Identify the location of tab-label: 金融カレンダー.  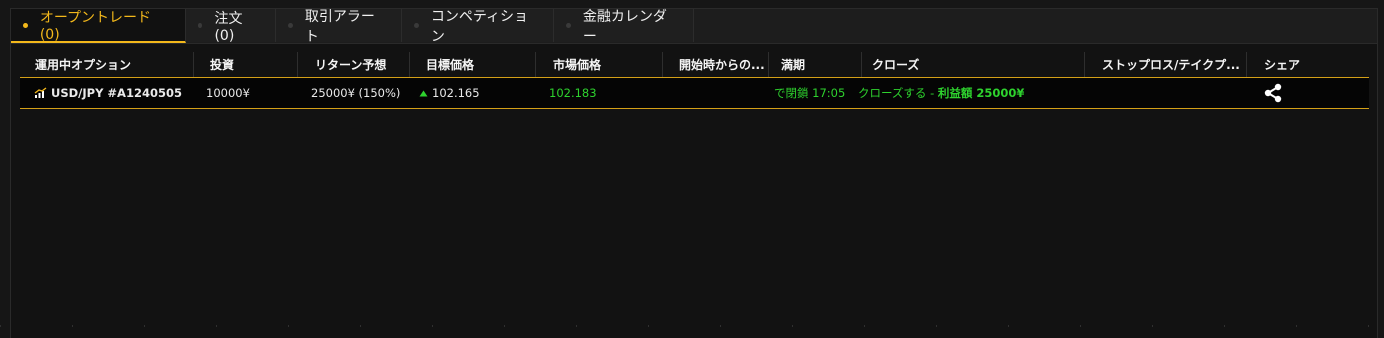
(624, 26).